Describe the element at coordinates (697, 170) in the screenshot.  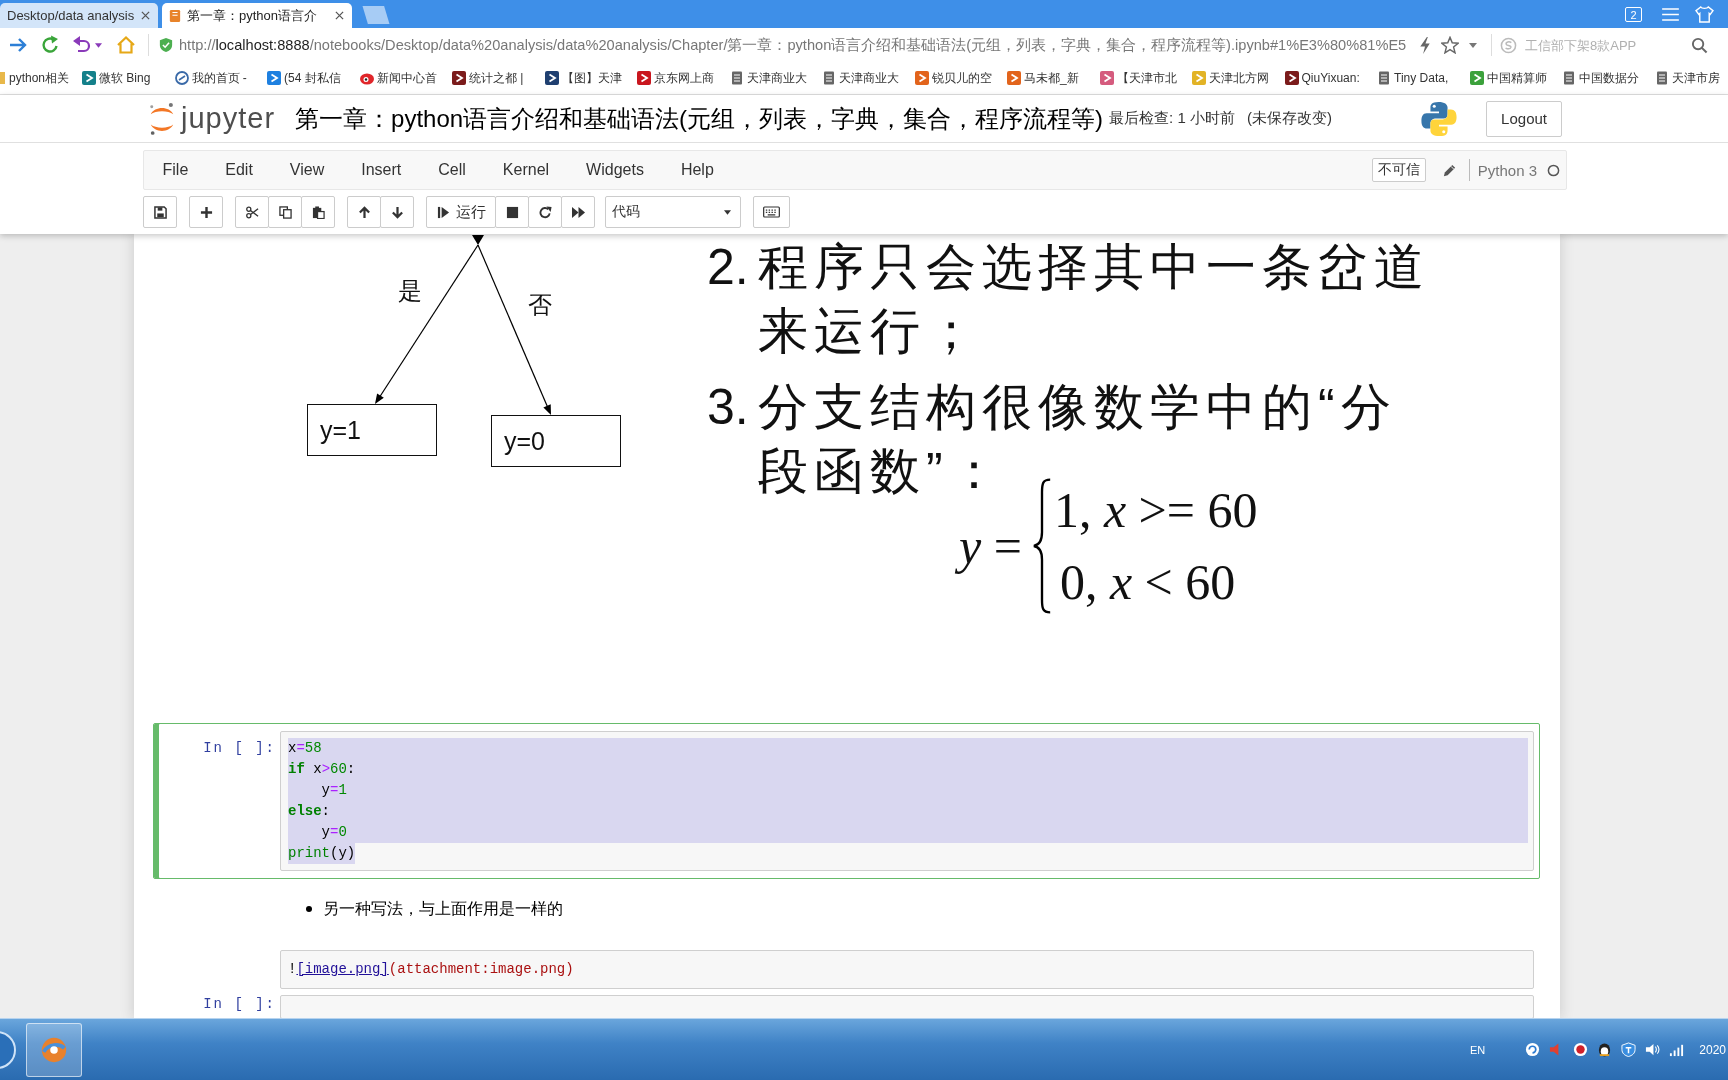
I see `menu-item: Help` at that location.